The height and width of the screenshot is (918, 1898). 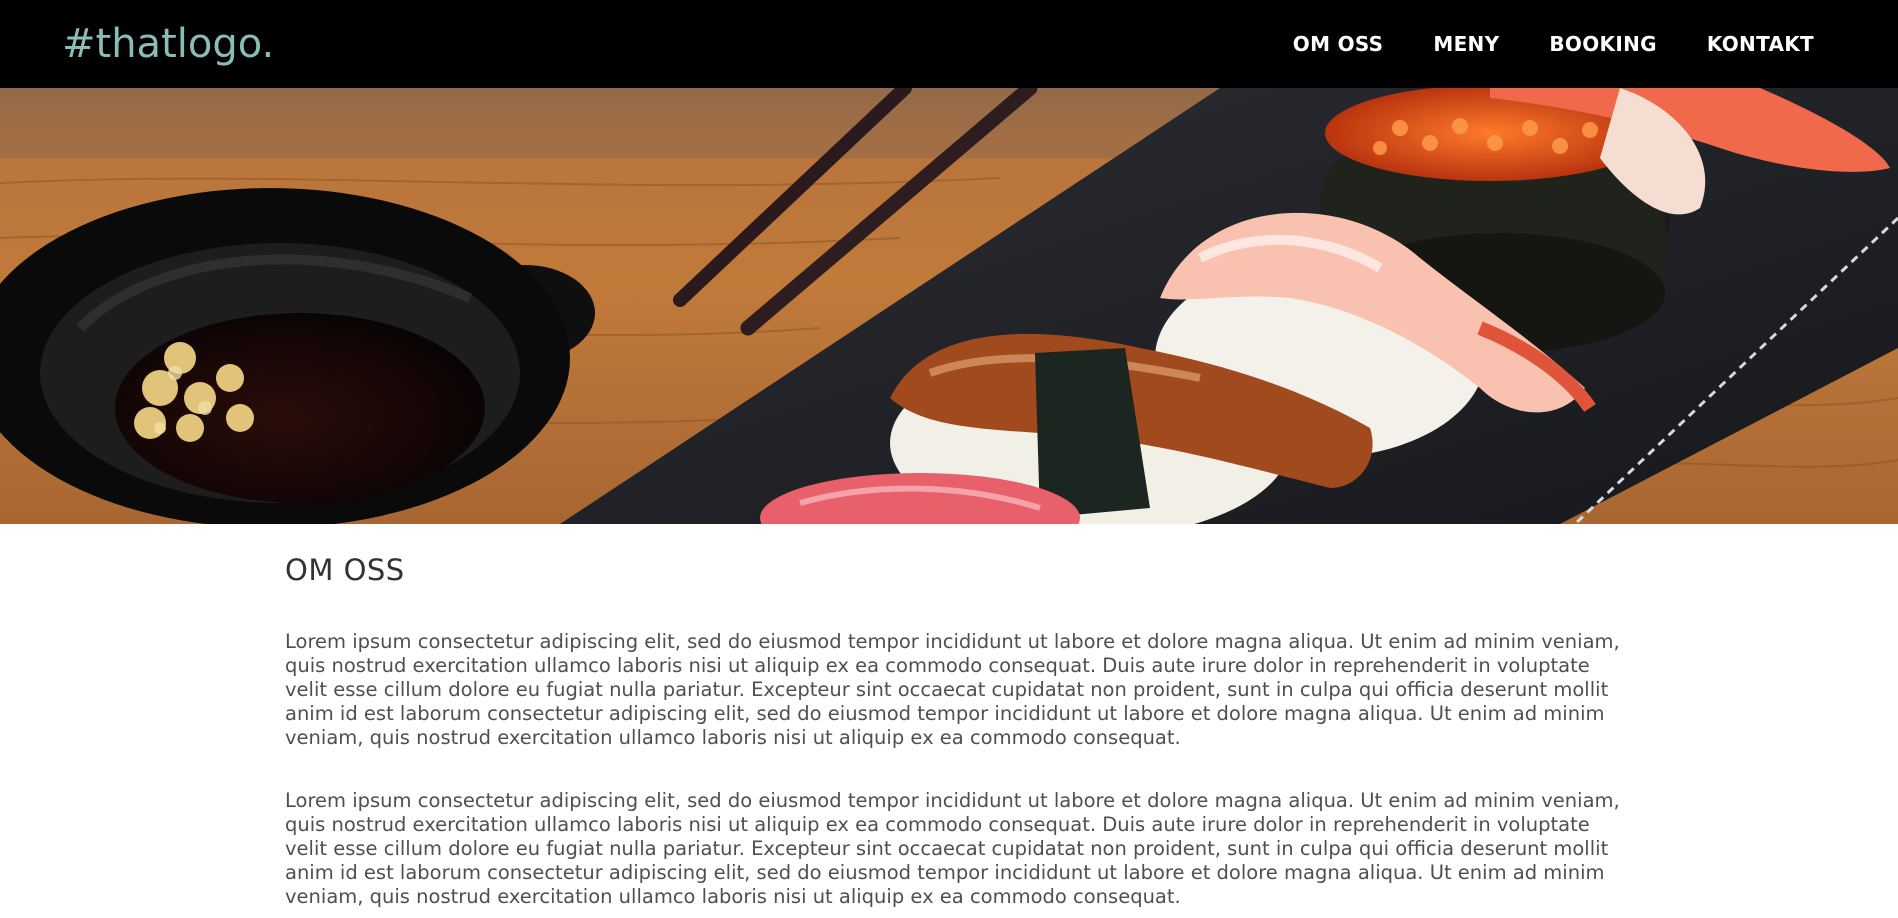 I want to click on nav-item-om-oss: OM OSS, so click(x=1338, y=44).